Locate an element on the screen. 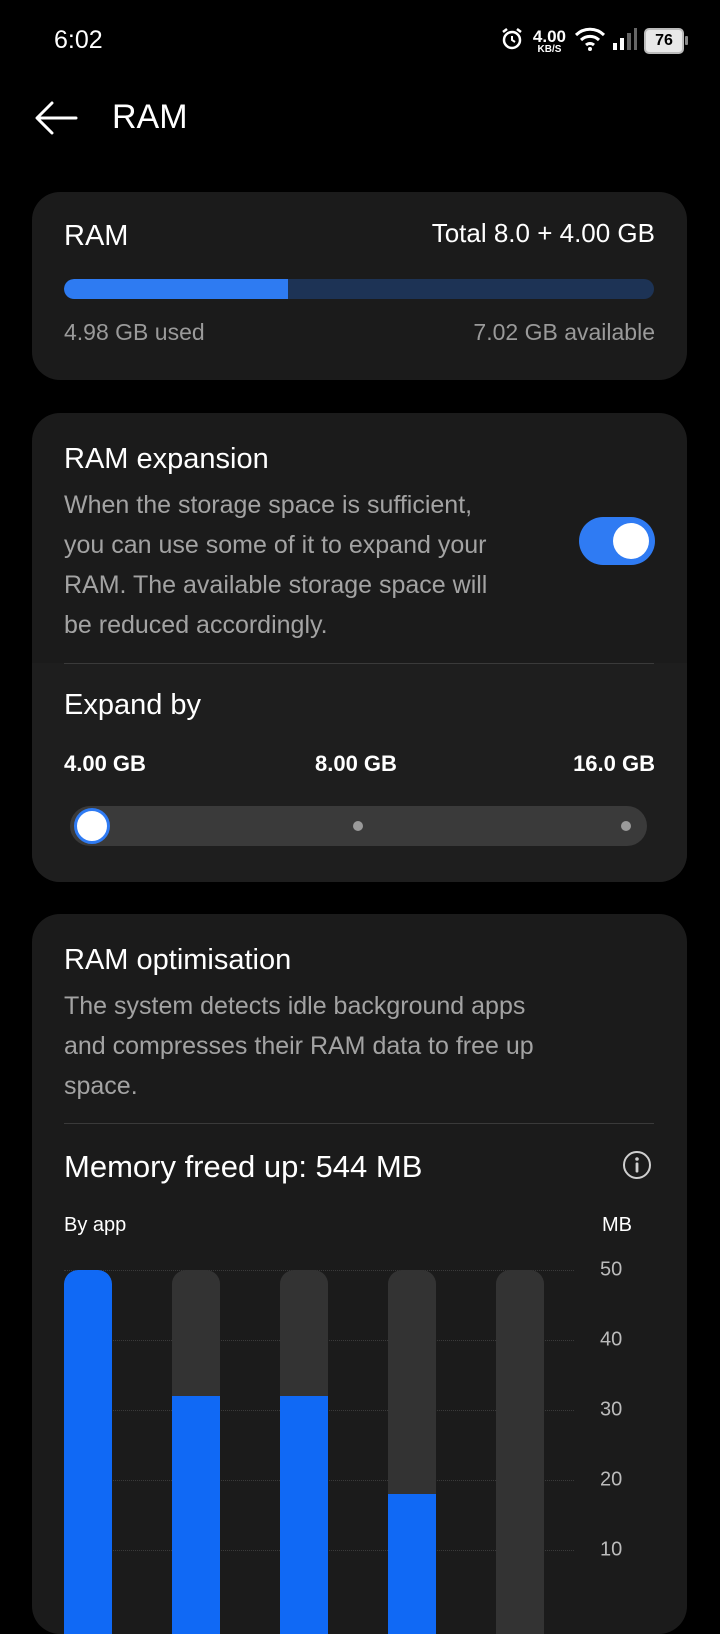 The height and width of the screenshot is (1634, 720). y-tick-label: 50 is located at coordinates (611, 1269).